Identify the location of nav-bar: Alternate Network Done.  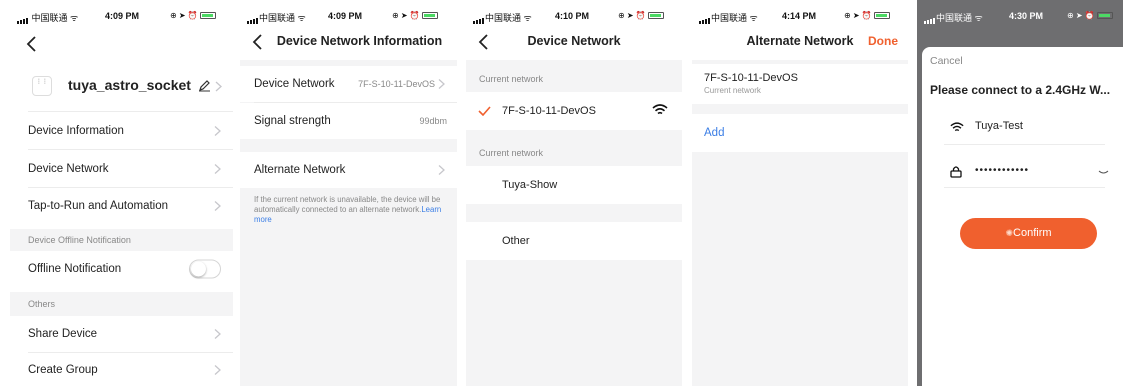
(800, 45).